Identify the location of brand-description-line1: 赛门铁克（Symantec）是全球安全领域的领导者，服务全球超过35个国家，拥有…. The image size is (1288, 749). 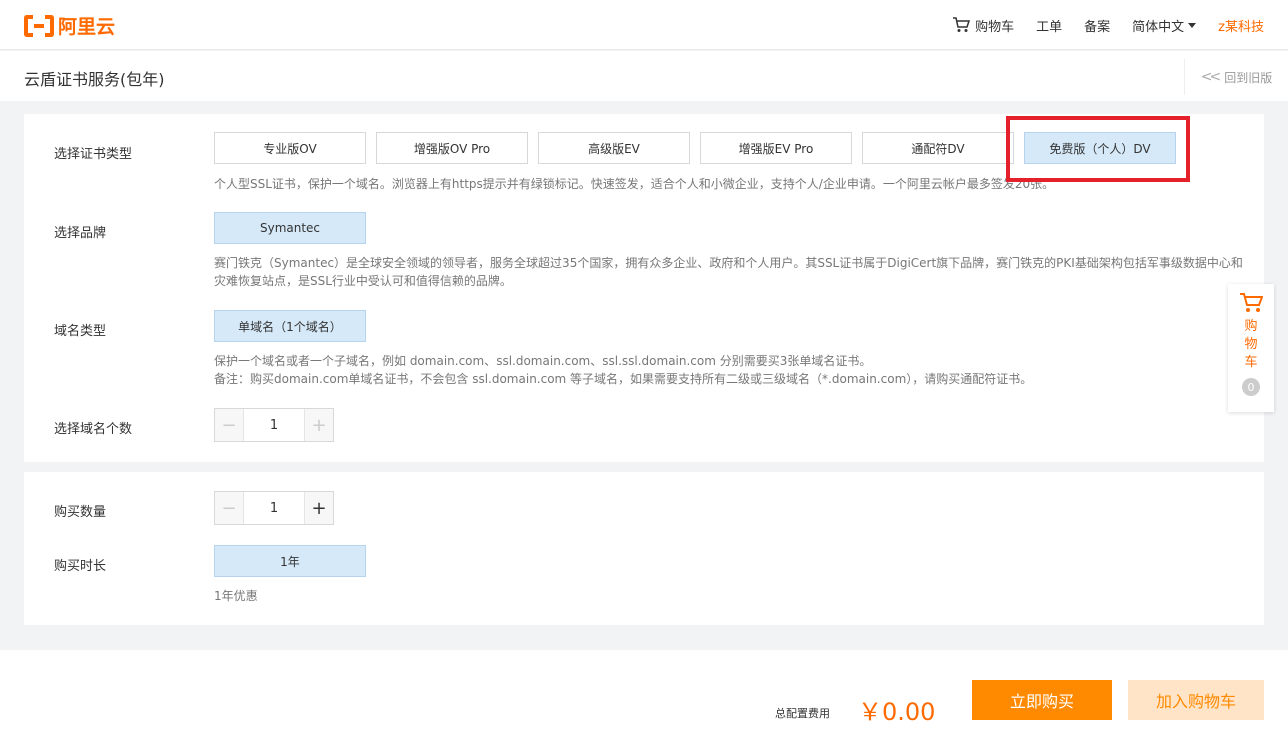
(728, 263).